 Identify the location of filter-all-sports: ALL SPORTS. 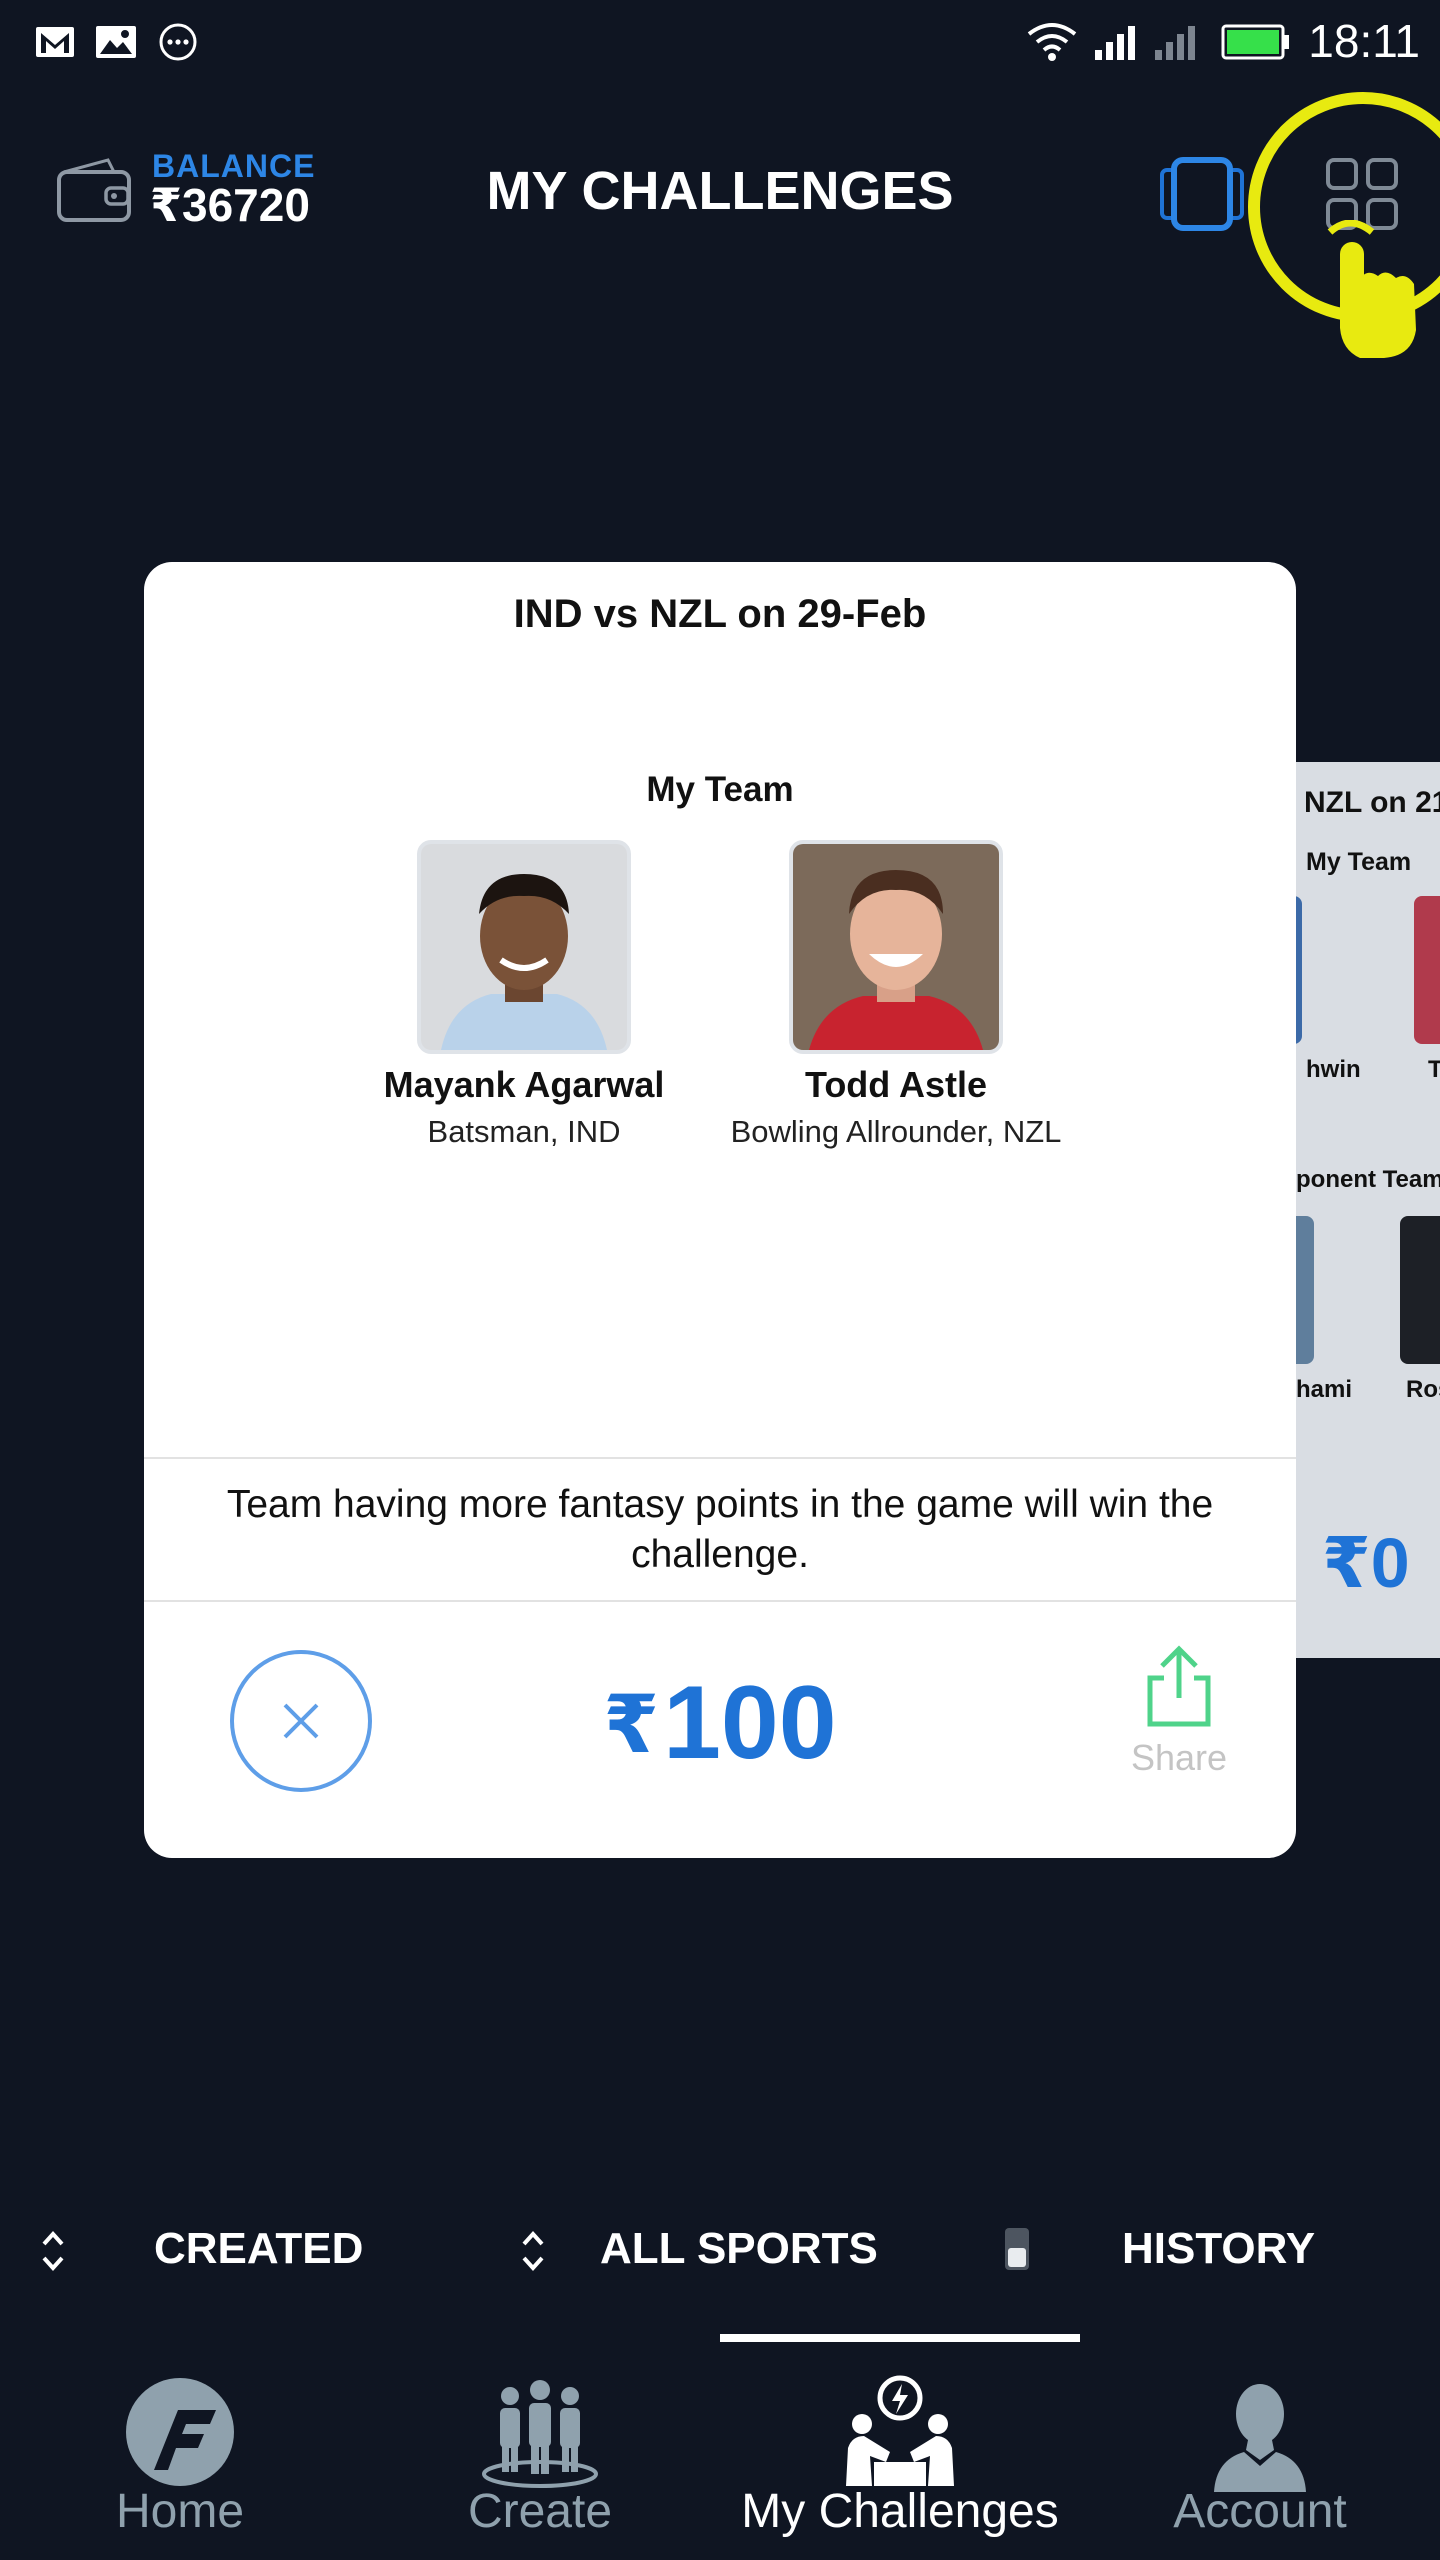
(739, 2249).